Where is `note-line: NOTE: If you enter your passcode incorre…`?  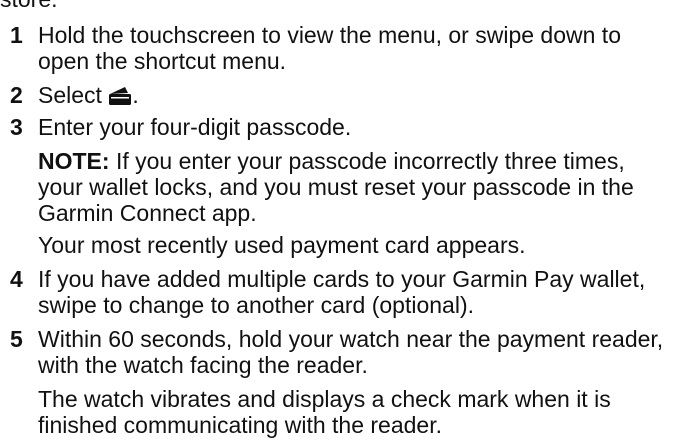 note-line: NOTE: If you enter your passcode incorre… is located at coordinates (363, 161).